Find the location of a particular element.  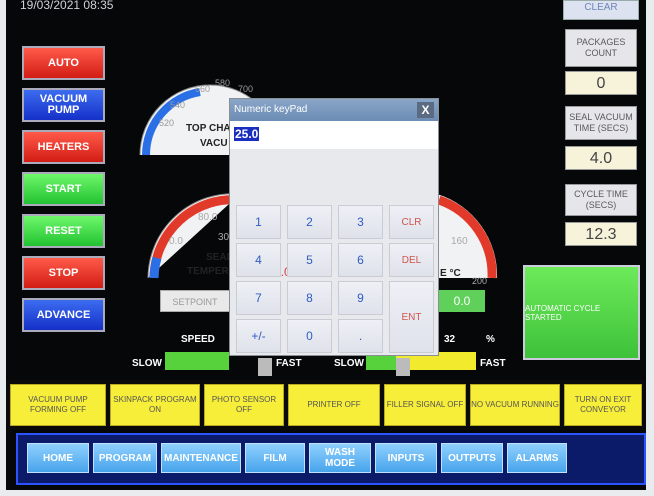

speed-slider-handle is located at coordinates (265, 367).